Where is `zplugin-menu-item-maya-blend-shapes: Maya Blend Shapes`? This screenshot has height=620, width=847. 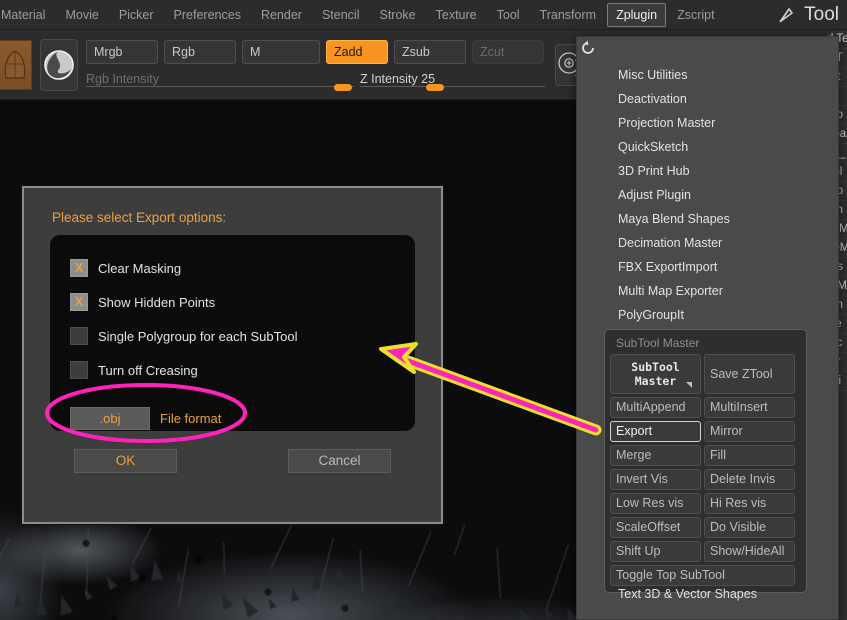 zplugin-menu-item-maya-blend-shapes: Maya Blend Shapes is located at coordinates (707, 219).